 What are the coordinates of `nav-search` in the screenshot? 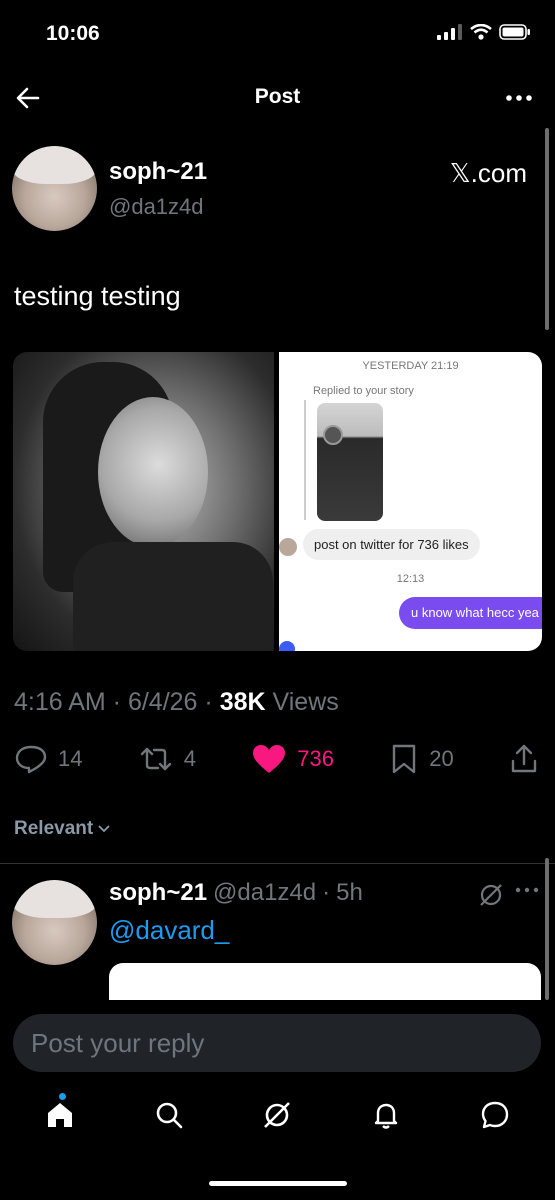 It's located at (169, 1117).